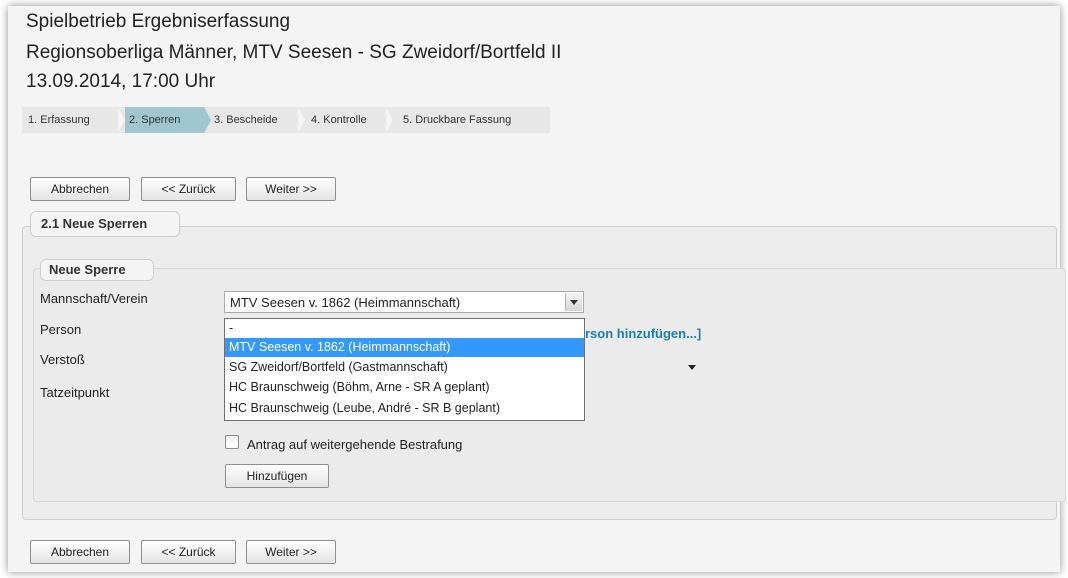  I want to click on step-bescheide: 3. Bescheide, so click(260, 120).